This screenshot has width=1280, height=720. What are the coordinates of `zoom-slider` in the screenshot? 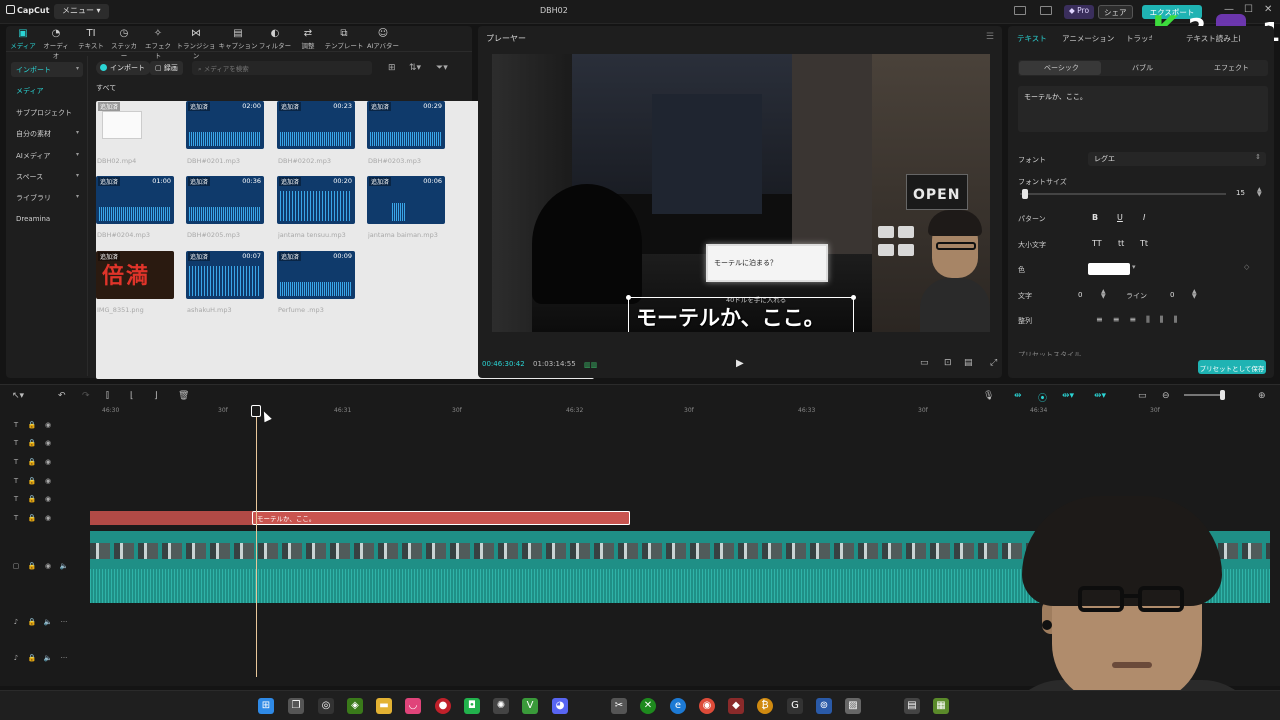 It's located at (1204, 395).